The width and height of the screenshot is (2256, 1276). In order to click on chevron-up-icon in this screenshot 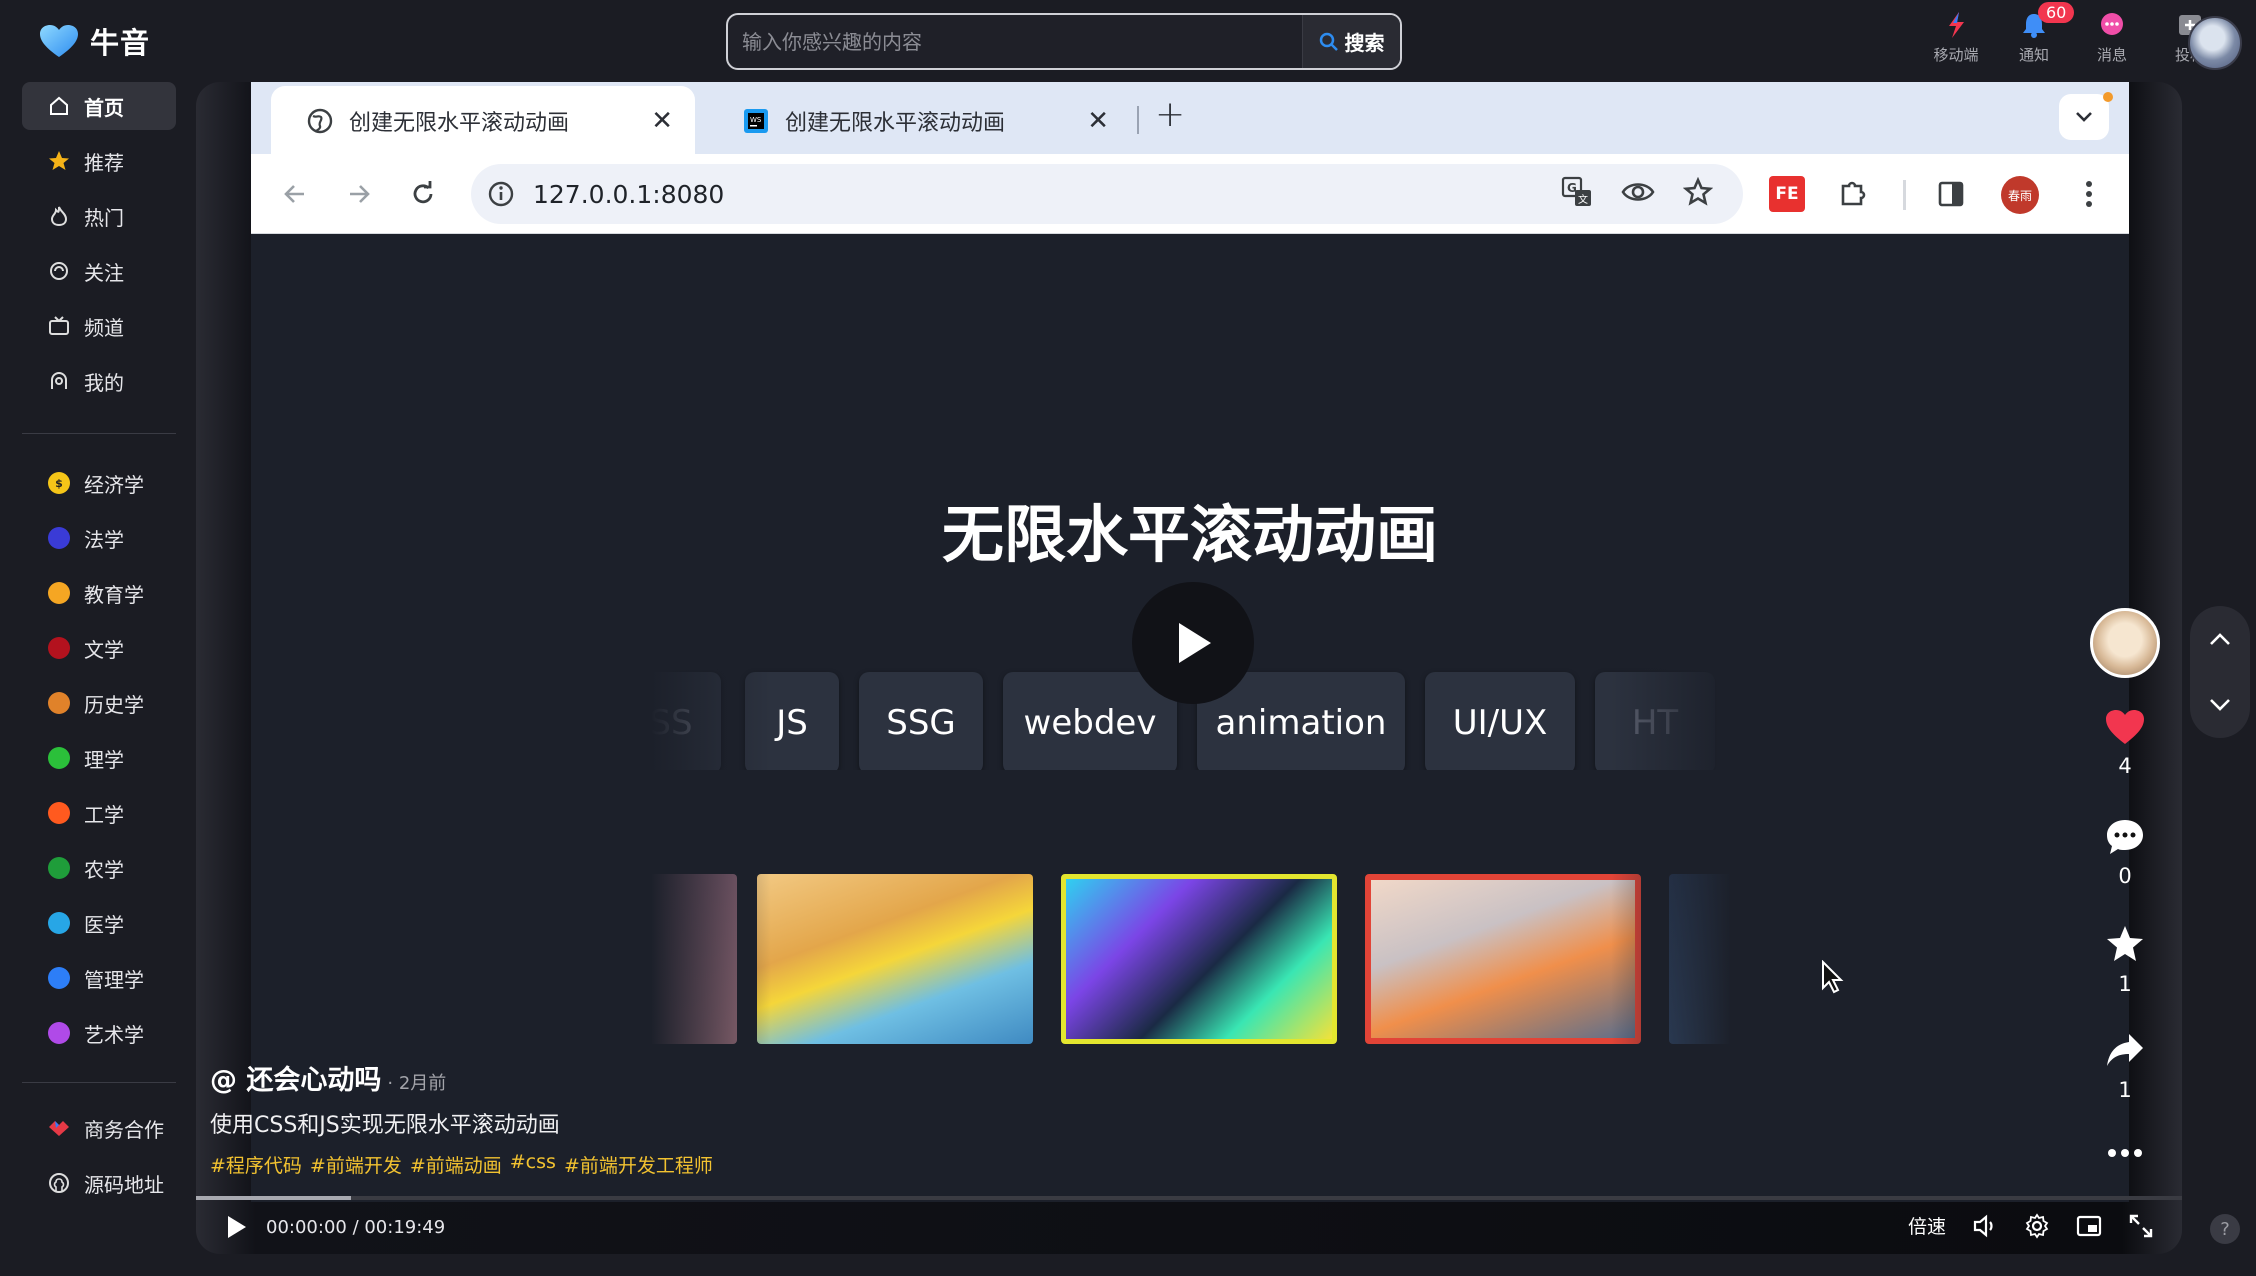, I will do `click(2220, 639)`.